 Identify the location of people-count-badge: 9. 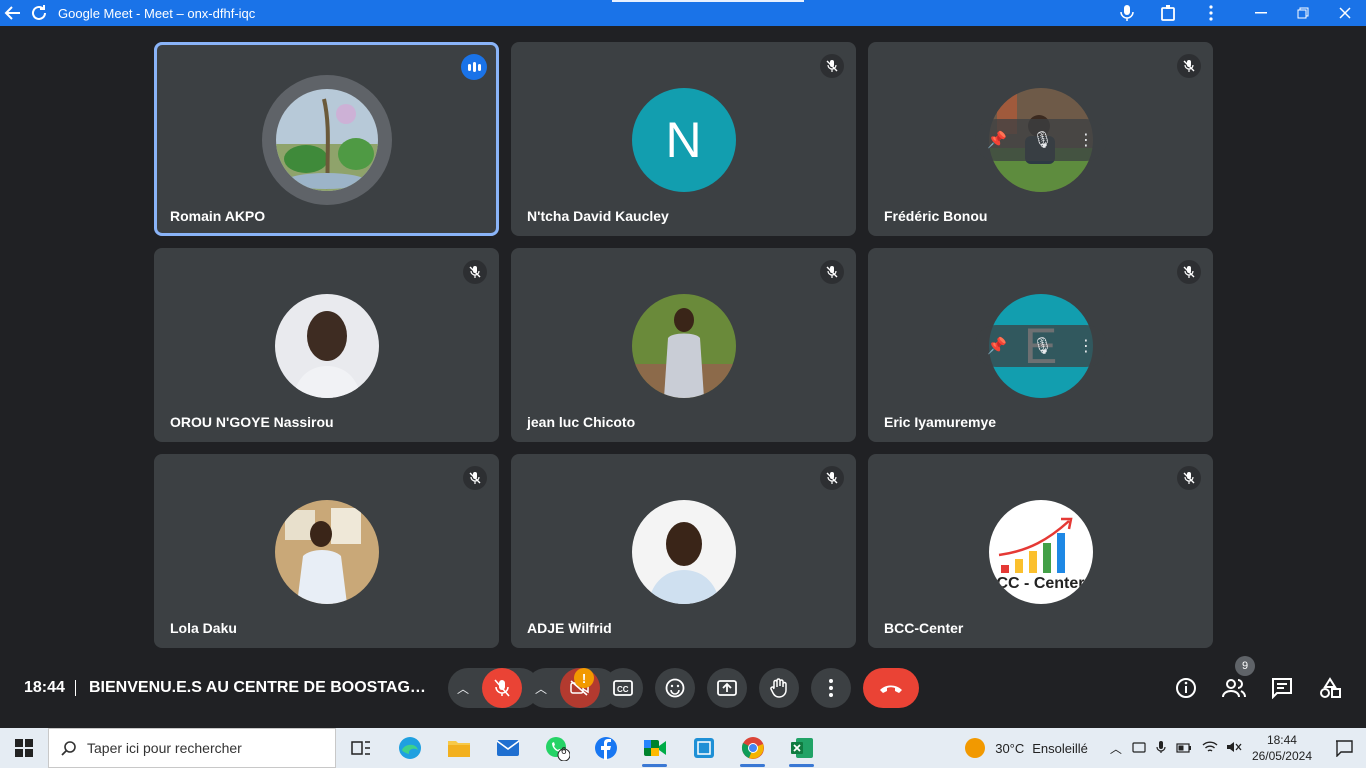
(1245, 666).